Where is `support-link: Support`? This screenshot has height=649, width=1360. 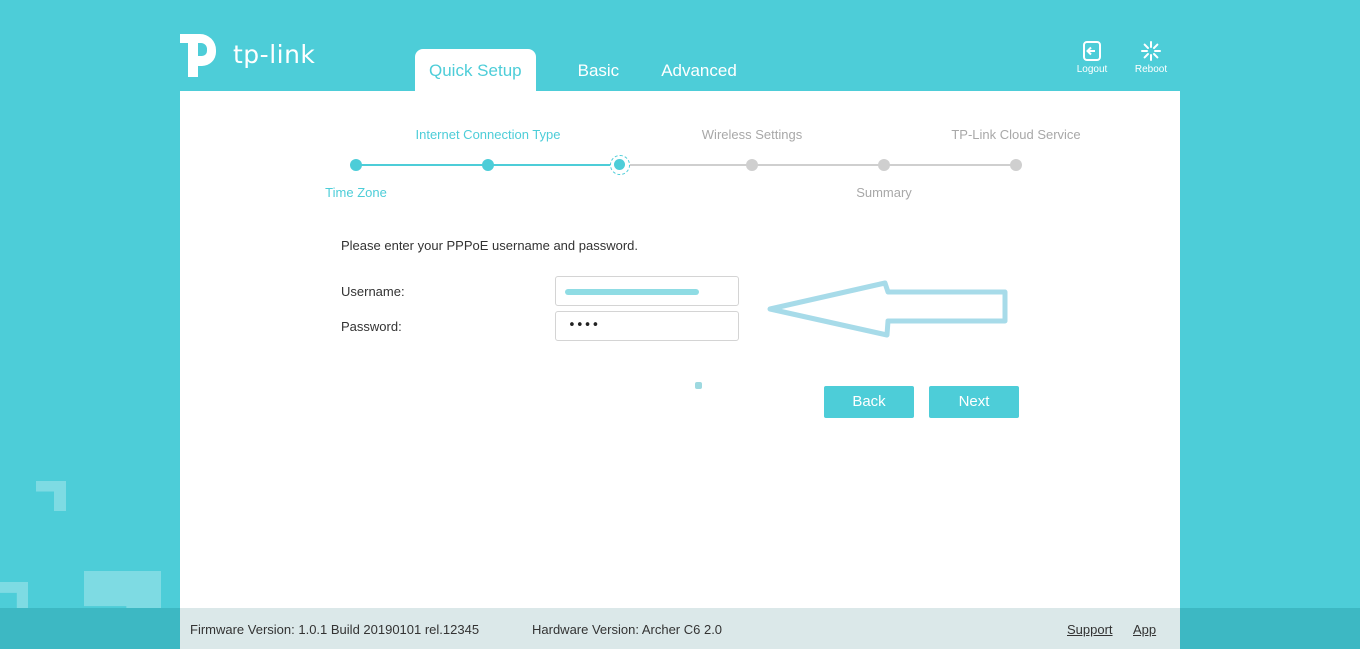 support-link: Support is located at coordinates (1090, 629).